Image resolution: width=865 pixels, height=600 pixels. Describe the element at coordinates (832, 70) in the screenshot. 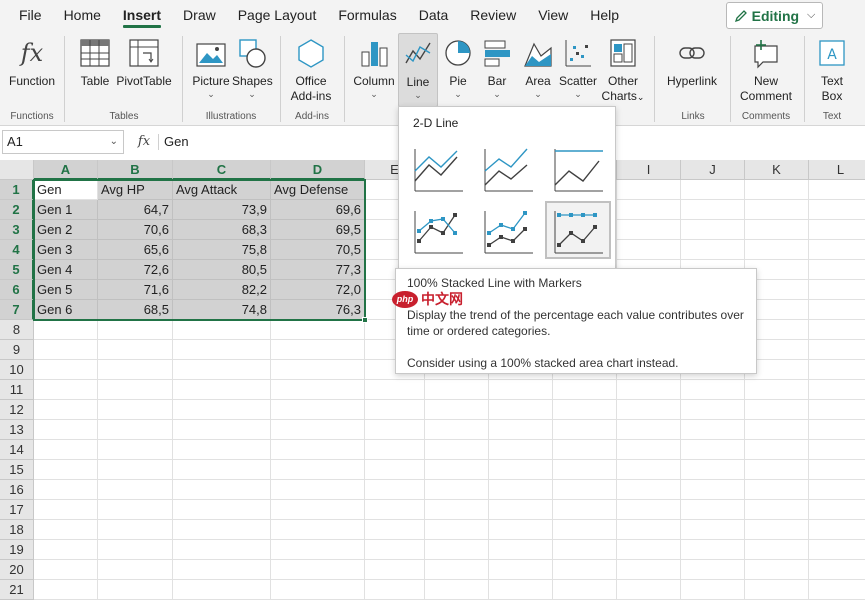

I see `insert-text-box-button: A Text Box` at that location.